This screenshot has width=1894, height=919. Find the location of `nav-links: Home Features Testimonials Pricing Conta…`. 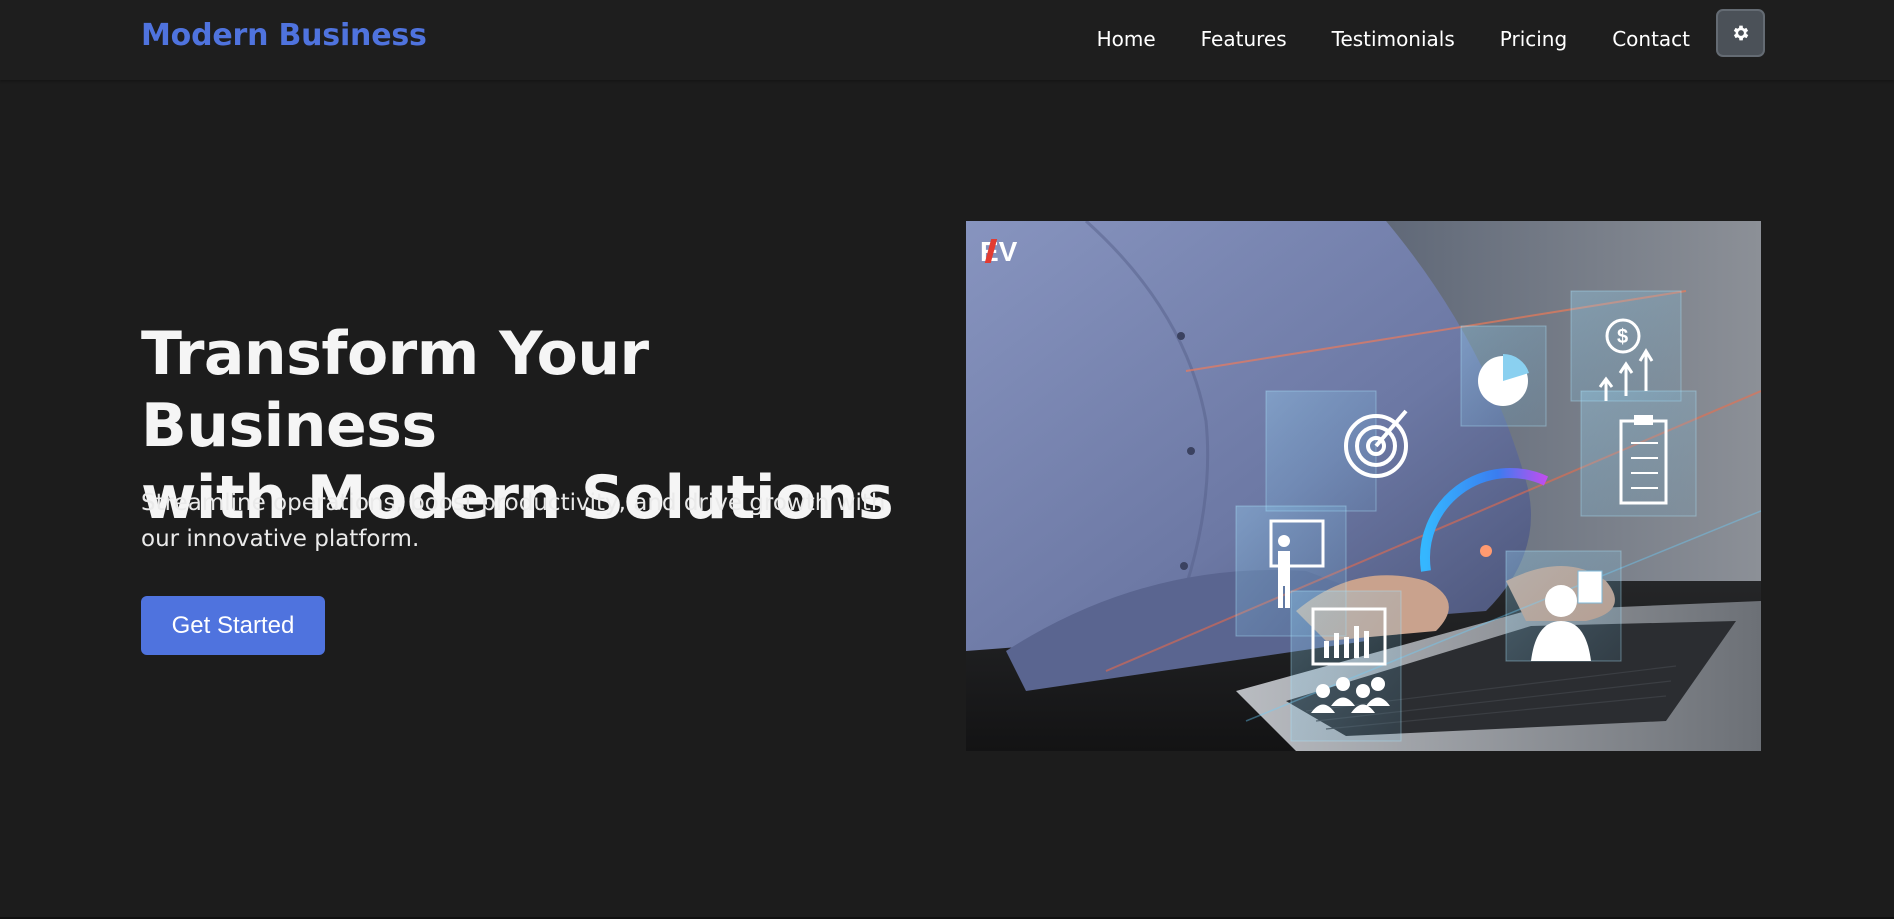

nav-links: Home Features Testimonials Pricing Conta… is located at coordinates (1393, 39).